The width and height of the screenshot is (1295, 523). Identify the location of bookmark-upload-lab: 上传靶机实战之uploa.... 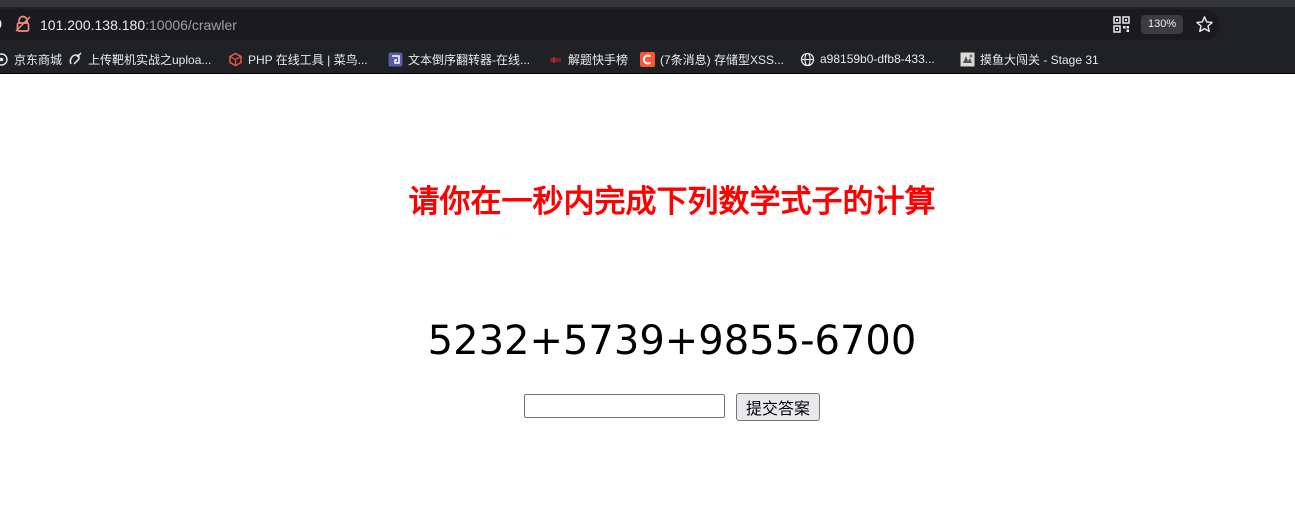
(139, 59).